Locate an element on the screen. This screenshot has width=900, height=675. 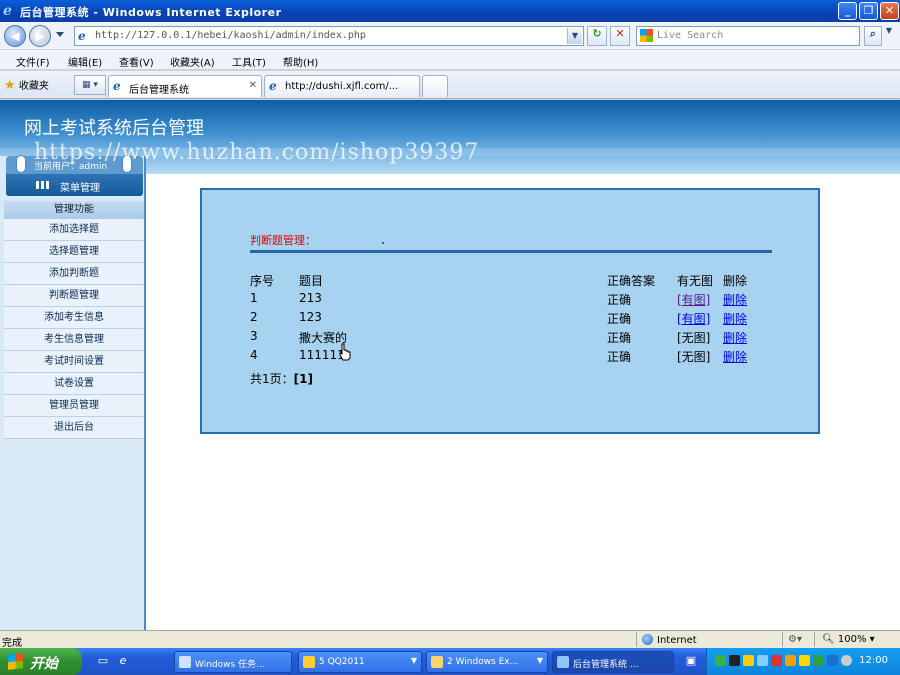
cell-question: 123 is located at coordinates (310, 317).